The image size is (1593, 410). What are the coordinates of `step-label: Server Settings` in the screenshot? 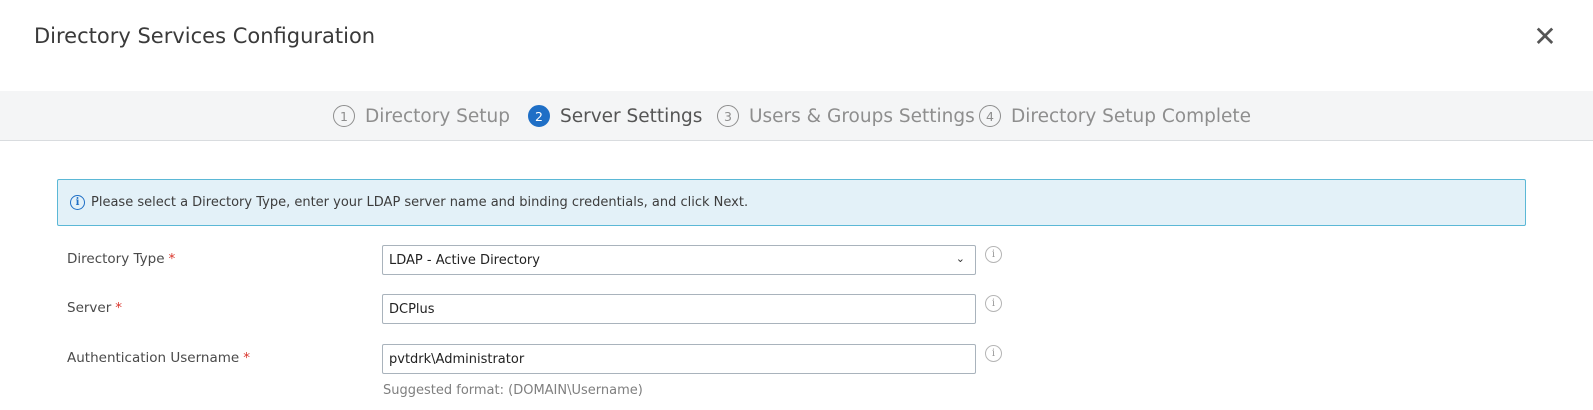 It's located at (631, 116).